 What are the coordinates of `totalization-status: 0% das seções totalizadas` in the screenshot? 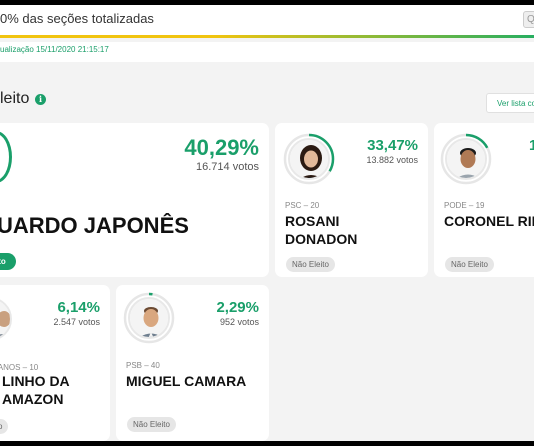 It's located at (77, 18).